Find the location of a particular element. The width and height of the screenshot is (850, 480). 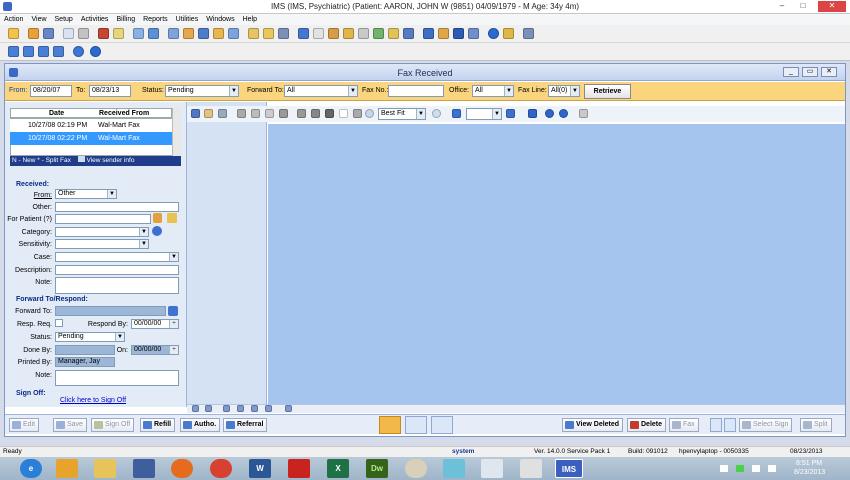

person-icon is located at coordinates (33, 33).